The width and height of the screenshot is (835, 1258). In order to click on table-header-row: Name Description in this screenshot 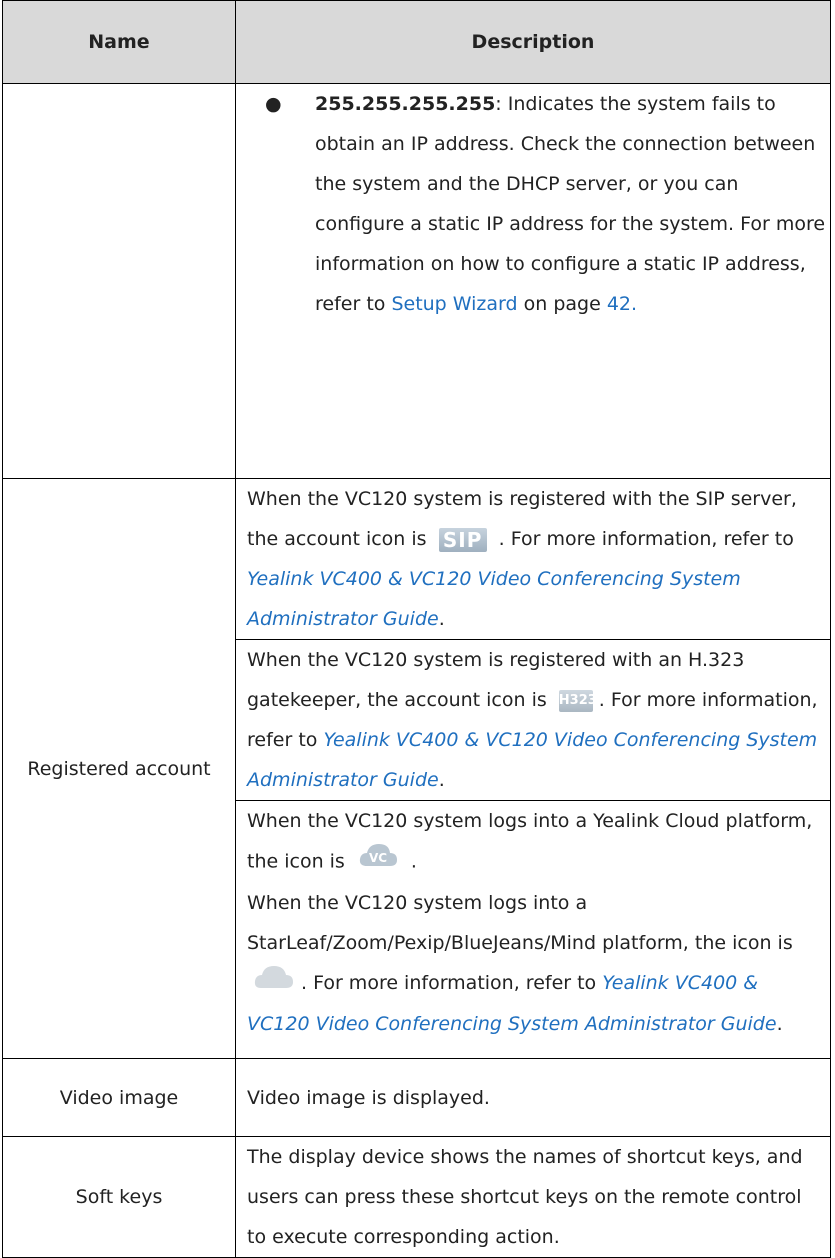, I will do `click(416, 42)`.